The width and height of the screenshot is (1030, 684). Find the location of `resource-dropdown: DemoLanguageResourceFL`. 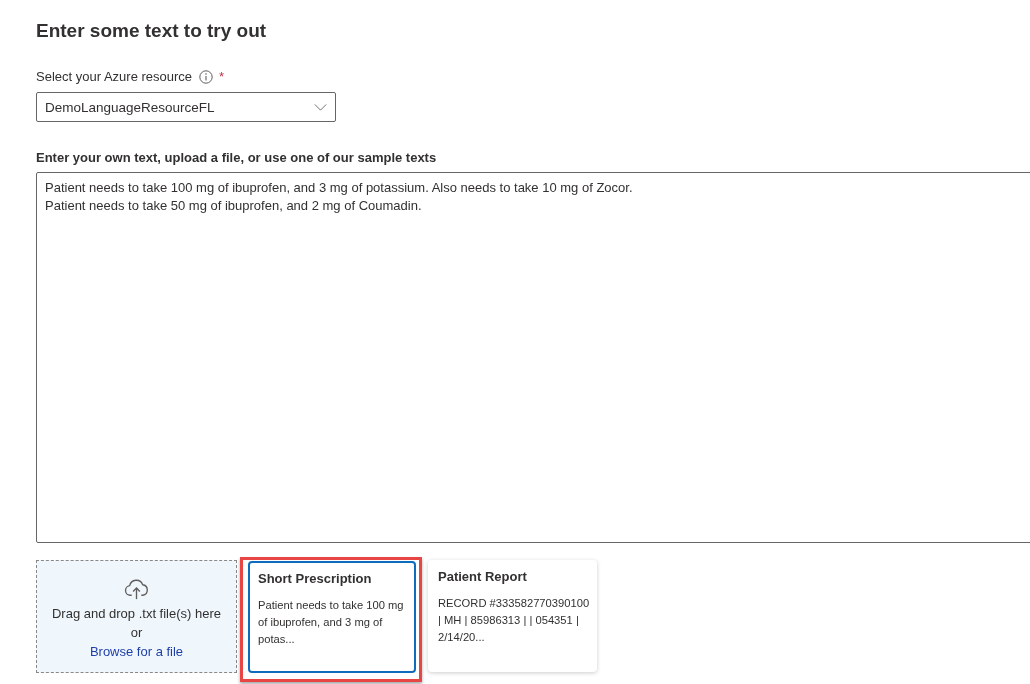

resource-dropdown: DemoLanguageResourceFL is located at coordinates (186, 107).